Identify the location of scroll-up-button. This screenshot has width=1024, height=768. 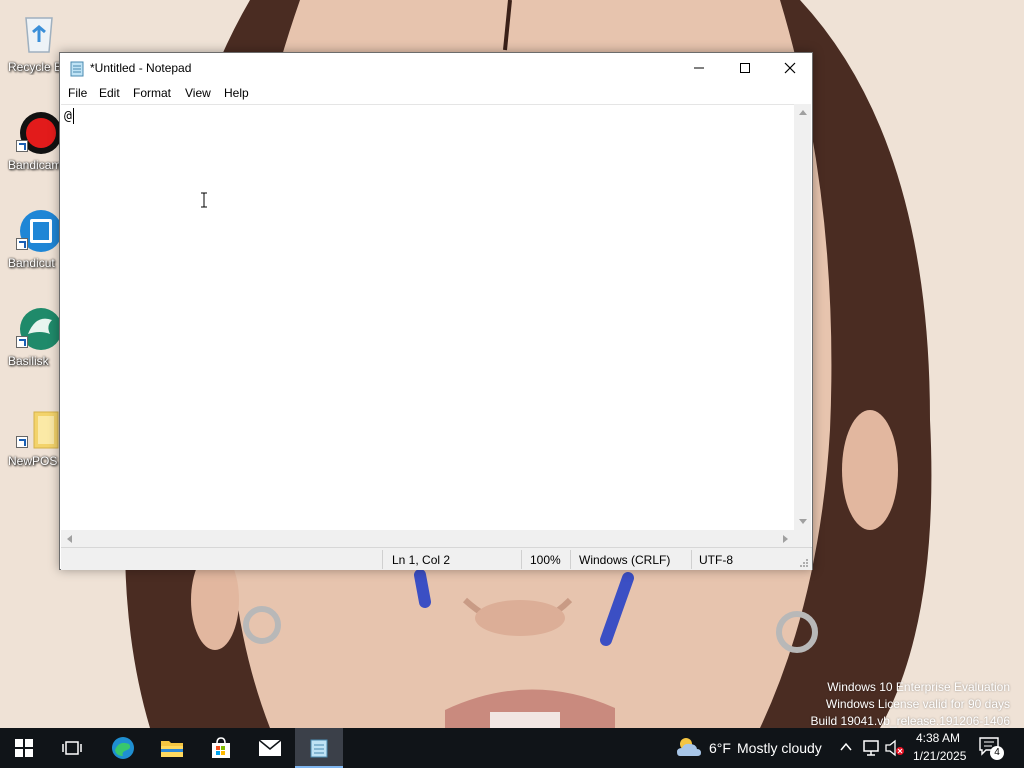
(802, 112).